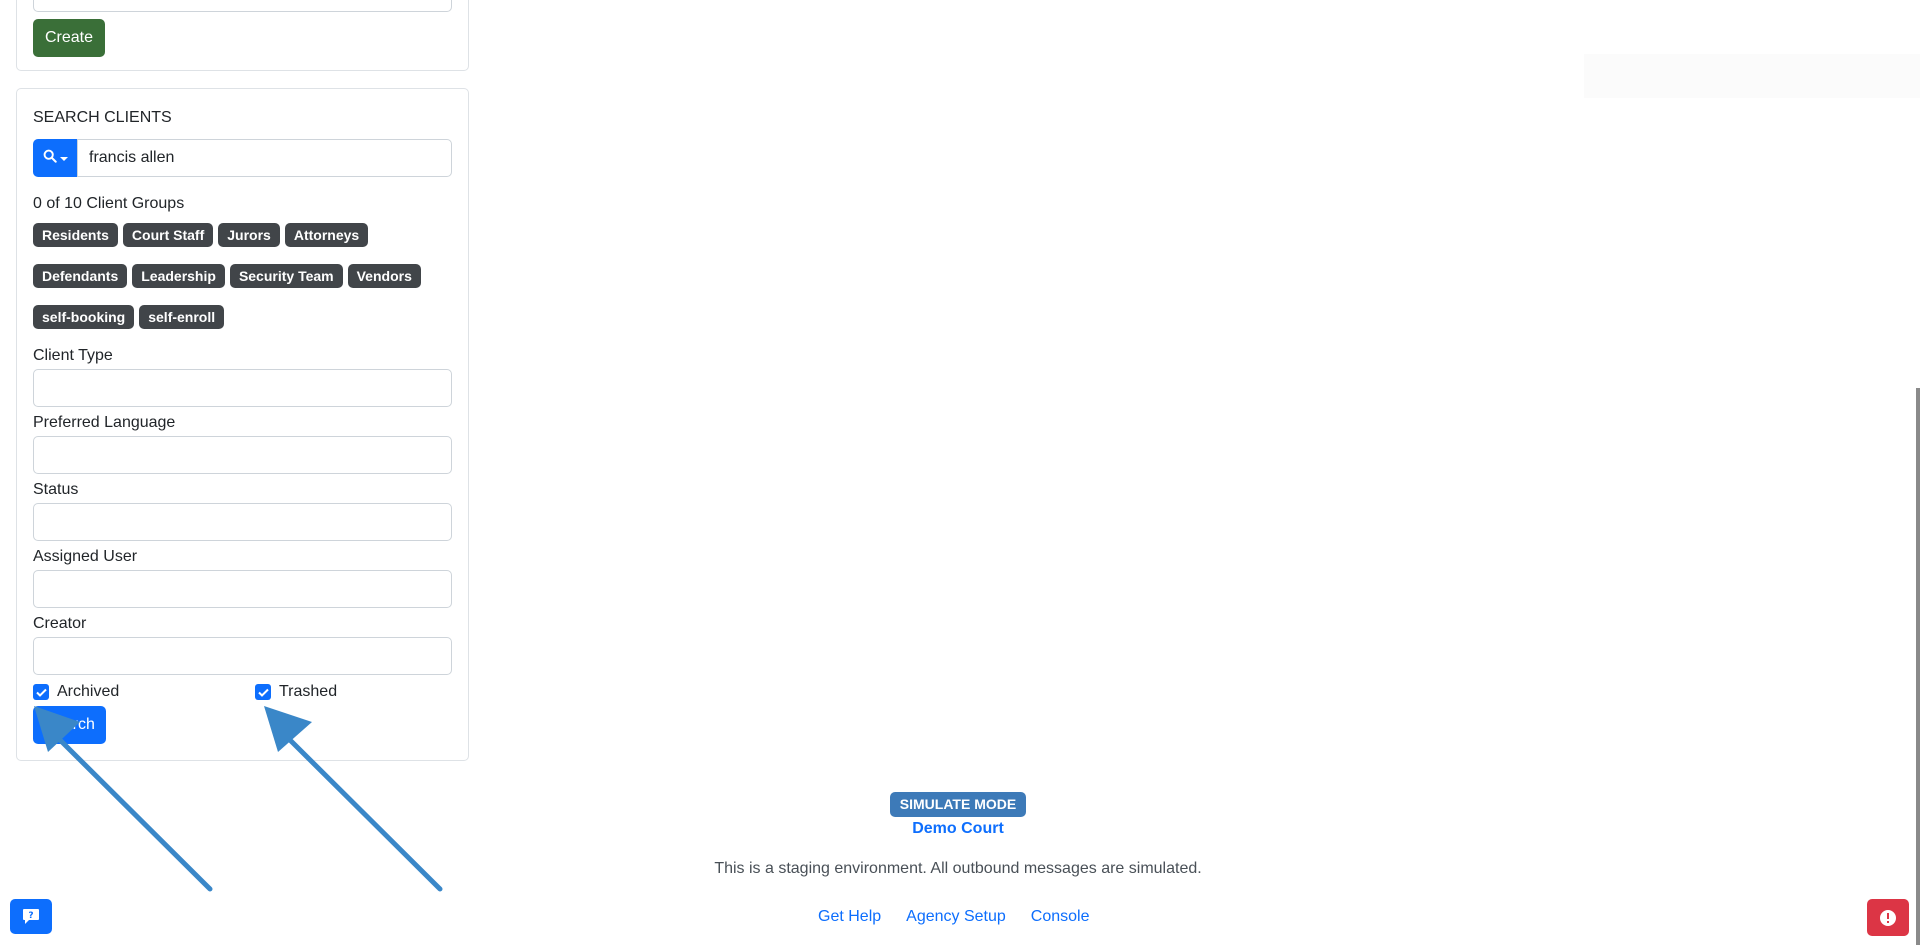 Image resolution: width=1920 pixels, height=945 pixels. Describe the element at coordinates (69, 38) in the screenshot. I see `create-button: Create` at that location.